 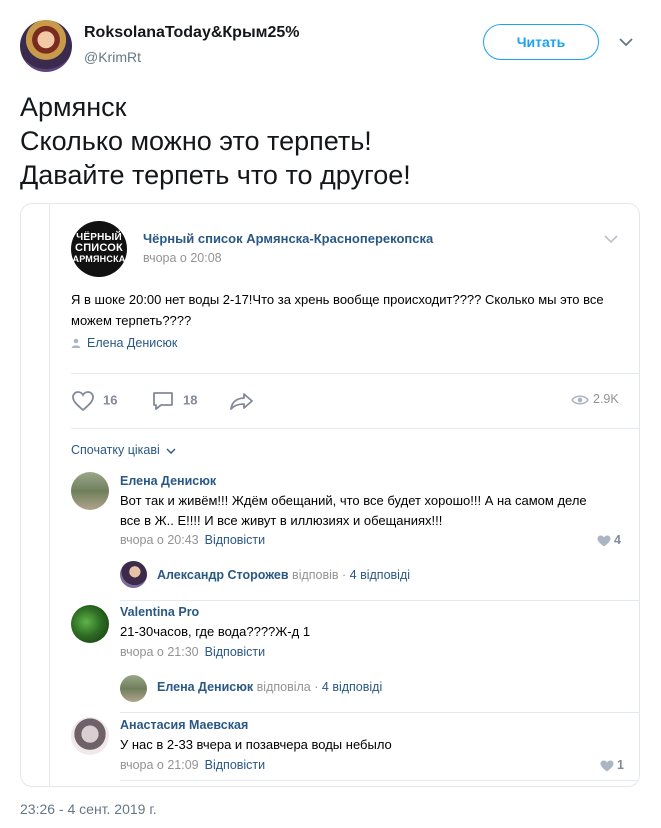 What do you see at coordinates (159, 765) in the screenshot?
I see `comment-time: вчора о 21:09` at bounding box center [159, 765].